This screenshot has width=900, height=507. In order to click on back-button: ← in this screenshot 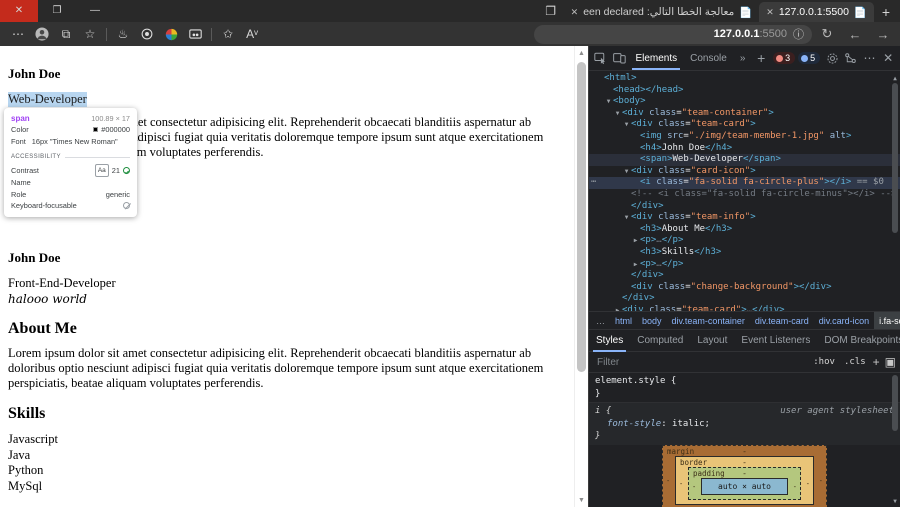, I will do `click(855, 34)`.